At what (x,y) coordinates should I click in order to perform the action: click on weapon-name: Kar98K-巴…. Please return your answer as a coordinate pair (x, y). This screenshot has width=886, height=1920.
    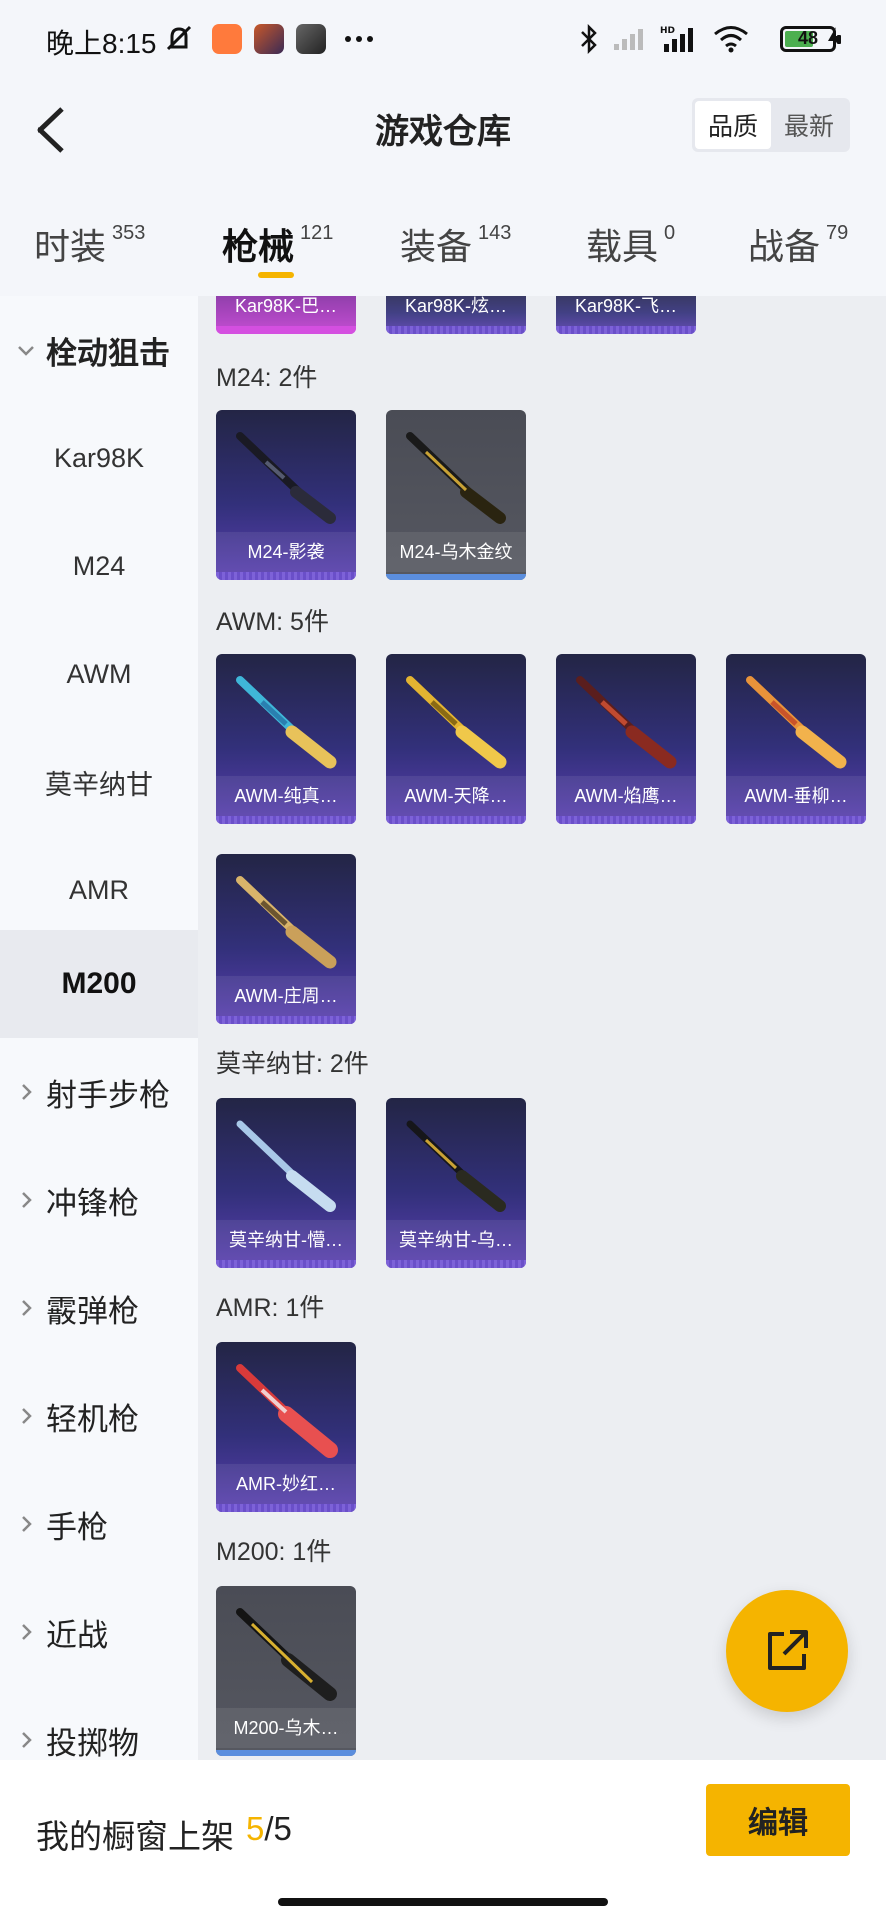
    Looking at the image, I should click on (286, 311).